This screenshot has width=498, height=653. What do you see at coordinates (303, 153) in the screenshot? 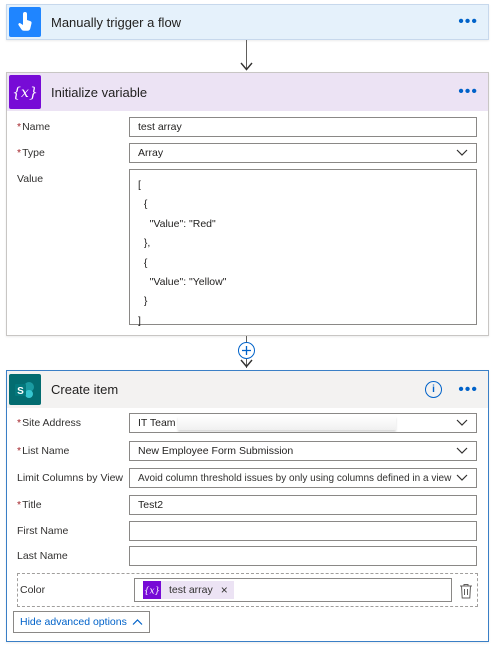
I see `type-dropdown: Array` at bounding box center [303, 153].